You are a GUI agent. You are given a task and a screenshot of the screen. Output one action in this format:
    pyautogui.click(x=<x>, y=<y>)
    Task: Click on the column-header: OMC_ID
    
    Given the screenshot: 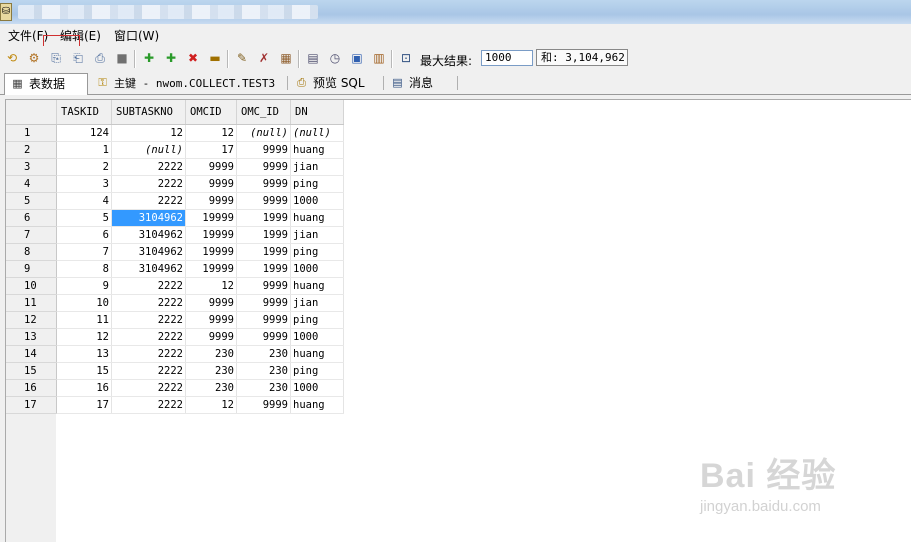 What is the action you would take?
    pyautogui.click(x=263, y=112)
    